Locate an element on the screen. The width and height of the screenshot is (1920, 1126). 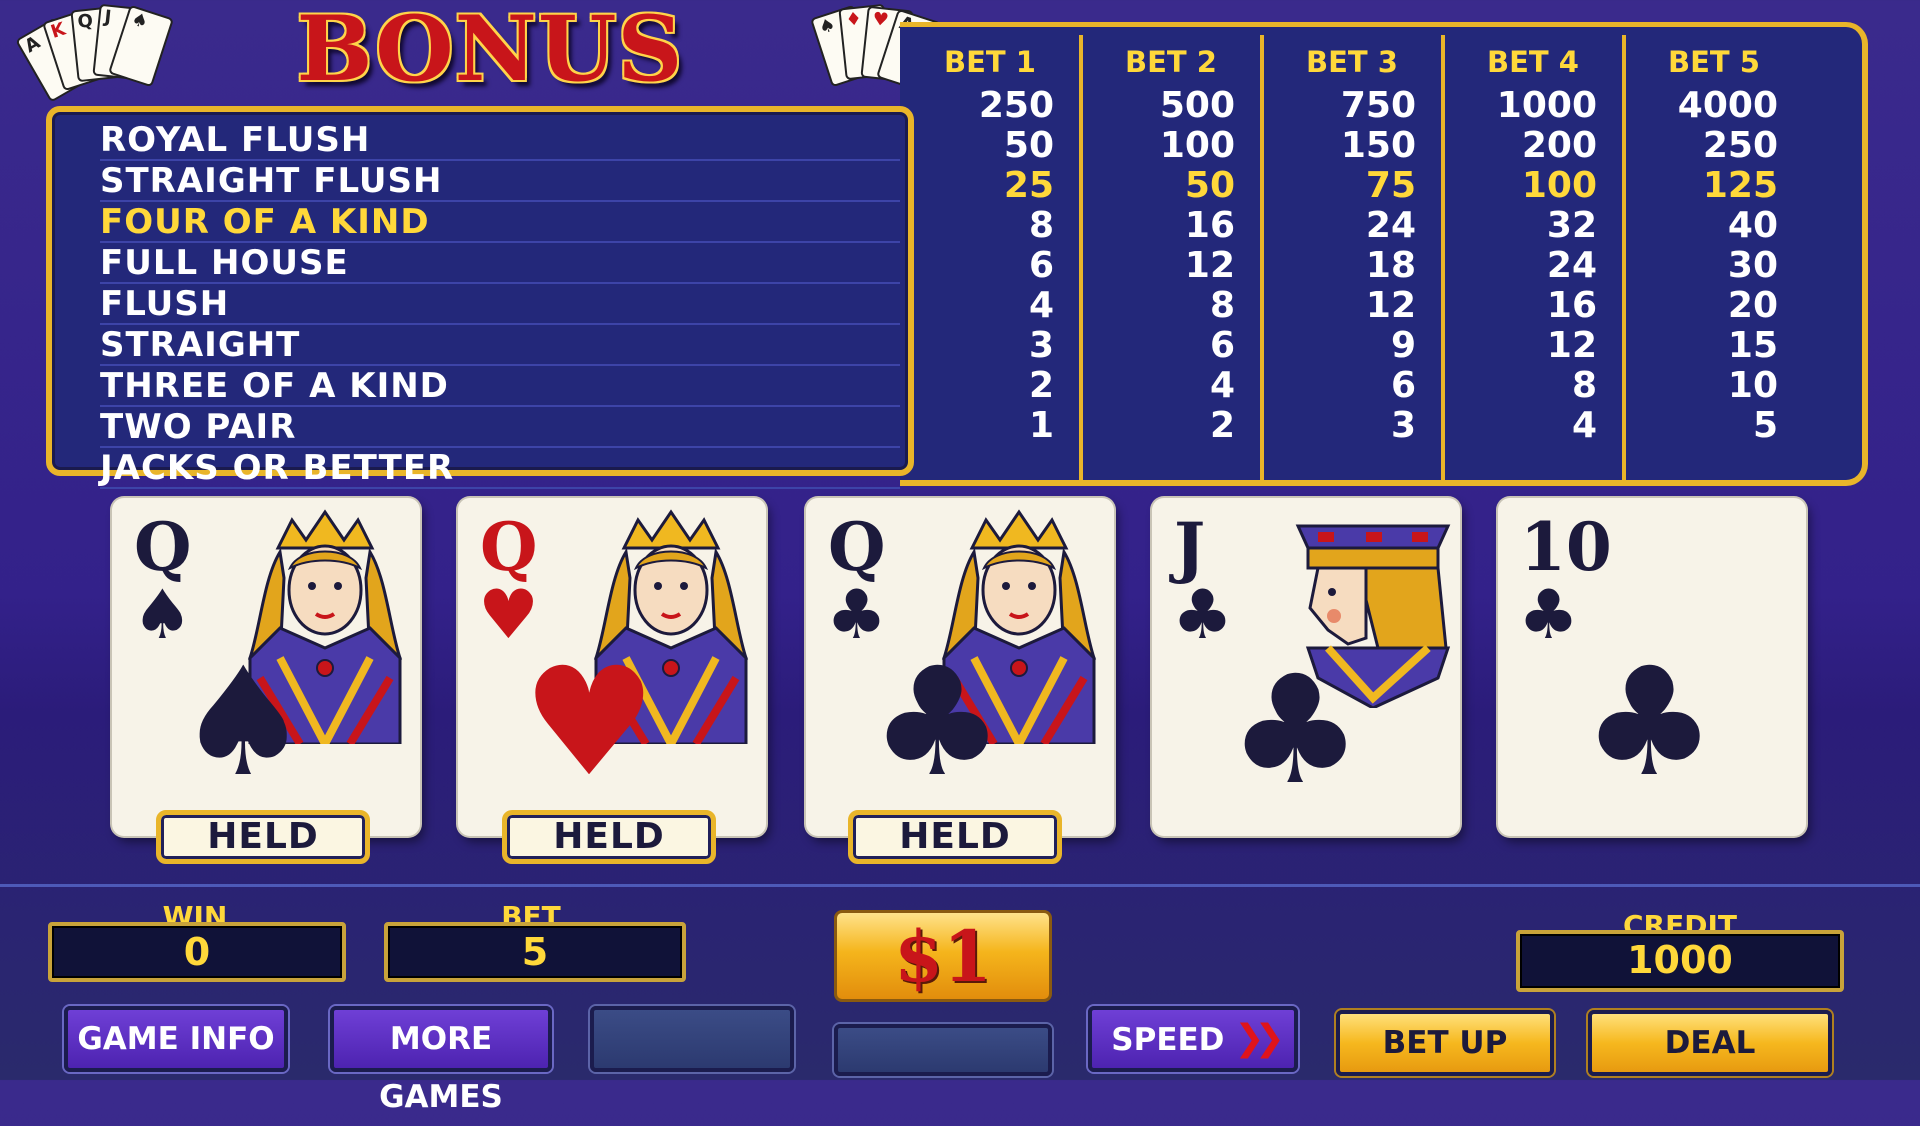
payout-value: 50 is located at coordinates (1209, 185).